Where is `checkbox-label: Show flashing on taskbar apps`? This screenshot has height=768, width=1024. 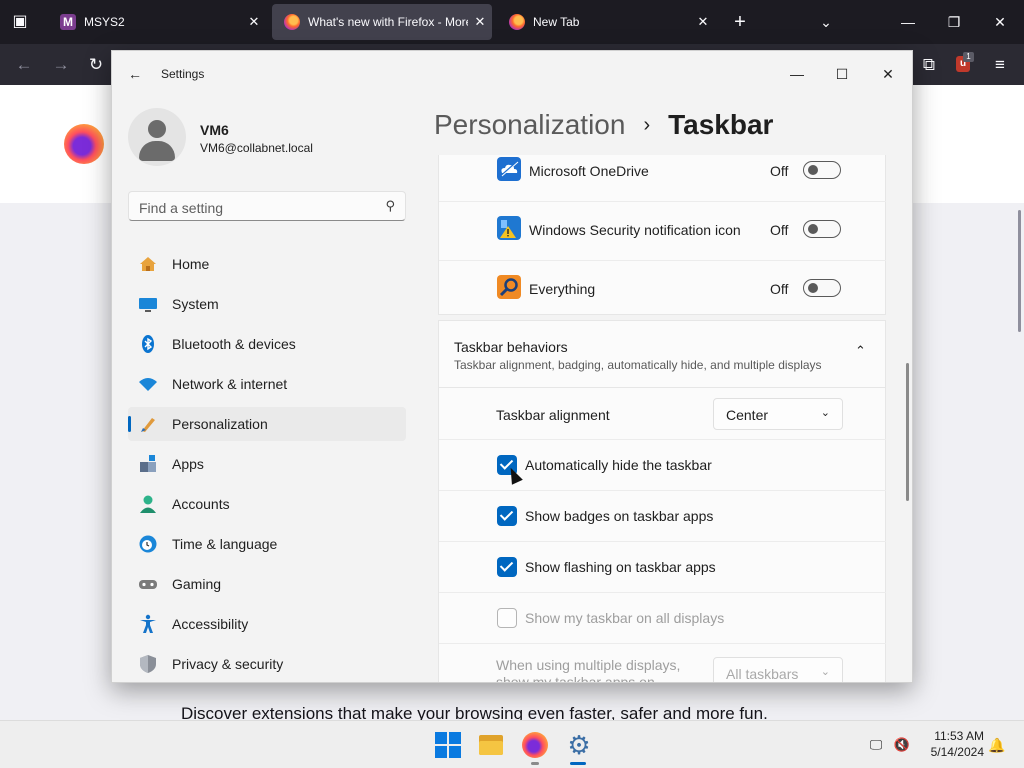 checkbox-label: Show flashing on taskbar apps is located at coordinates (620, 567).